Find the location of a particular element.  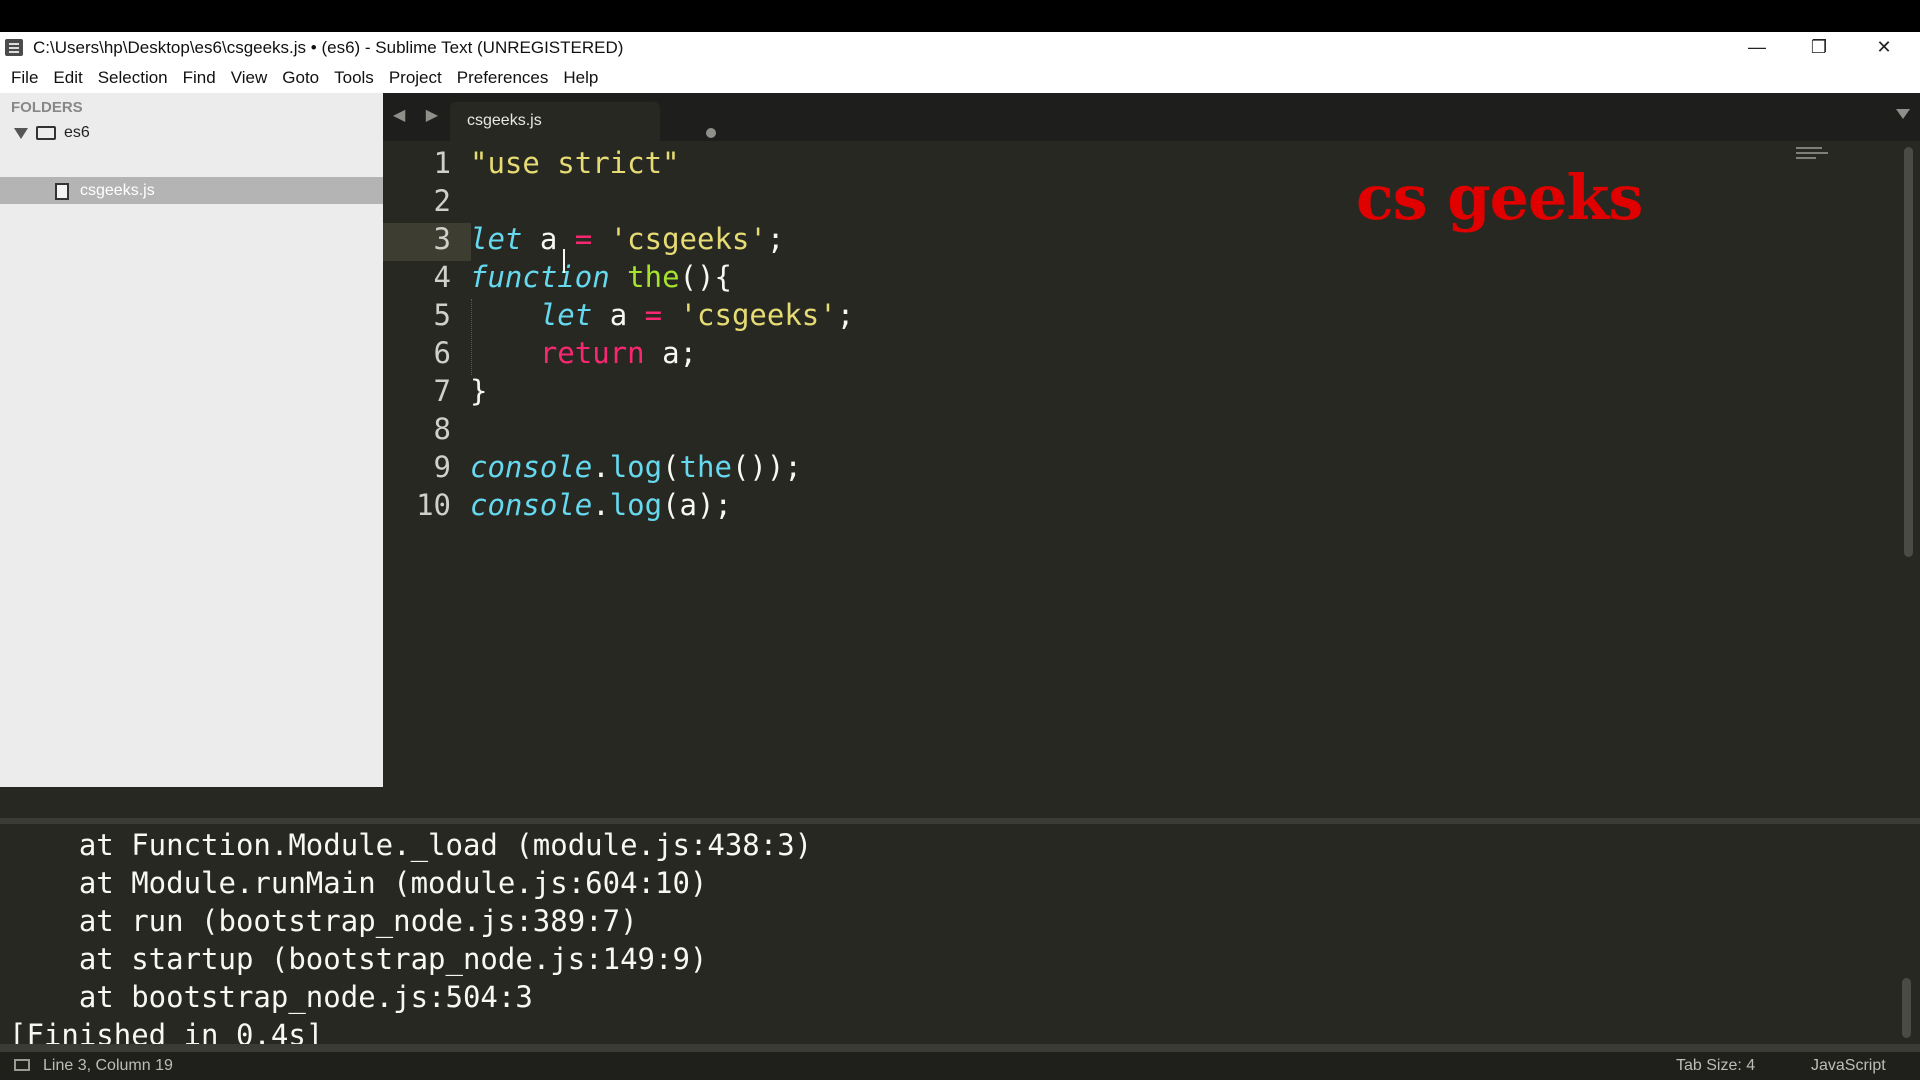

code-token: function is located at coordinates (540, 277).